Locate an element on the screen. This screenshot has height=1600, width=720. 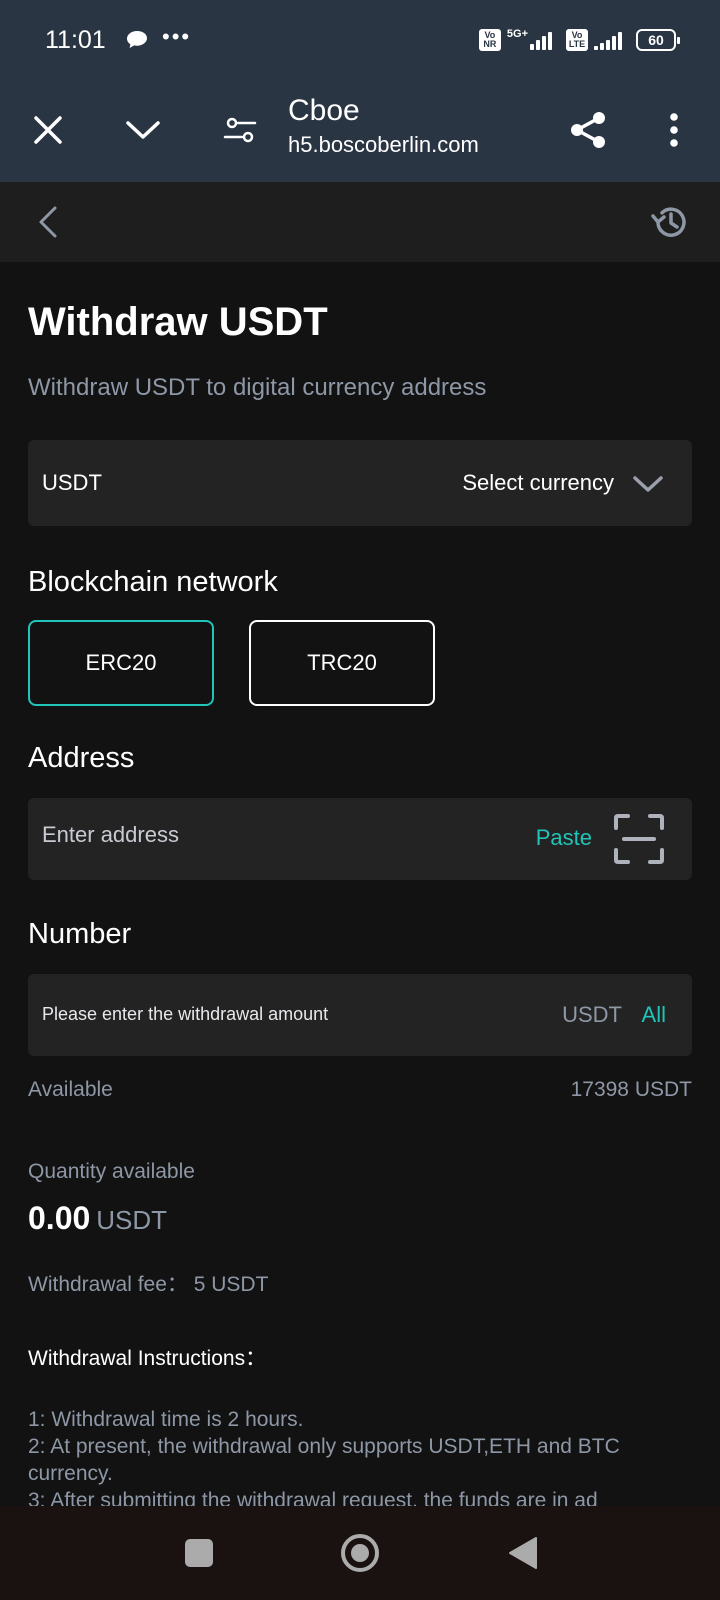
status-indicators: Vo NR 5G+ Vo LTE 60 is located at coordinates (579, 40).